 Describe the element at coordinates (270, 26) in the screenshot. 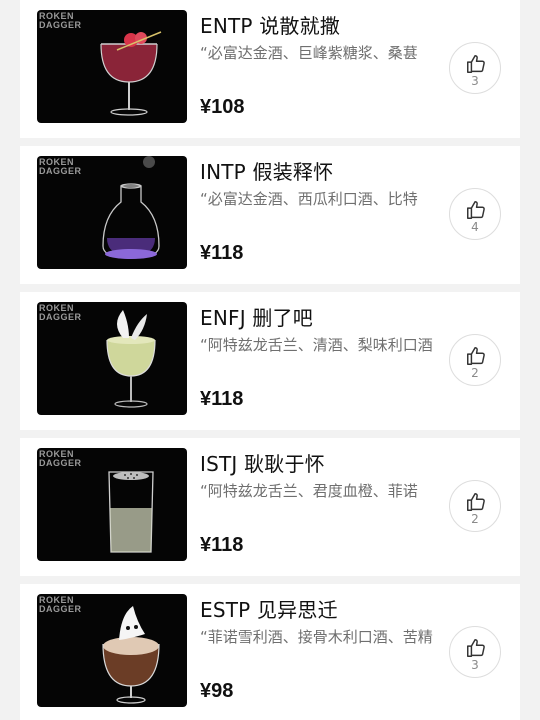

I see `item-title: ENTP 说散就撒` at that location.